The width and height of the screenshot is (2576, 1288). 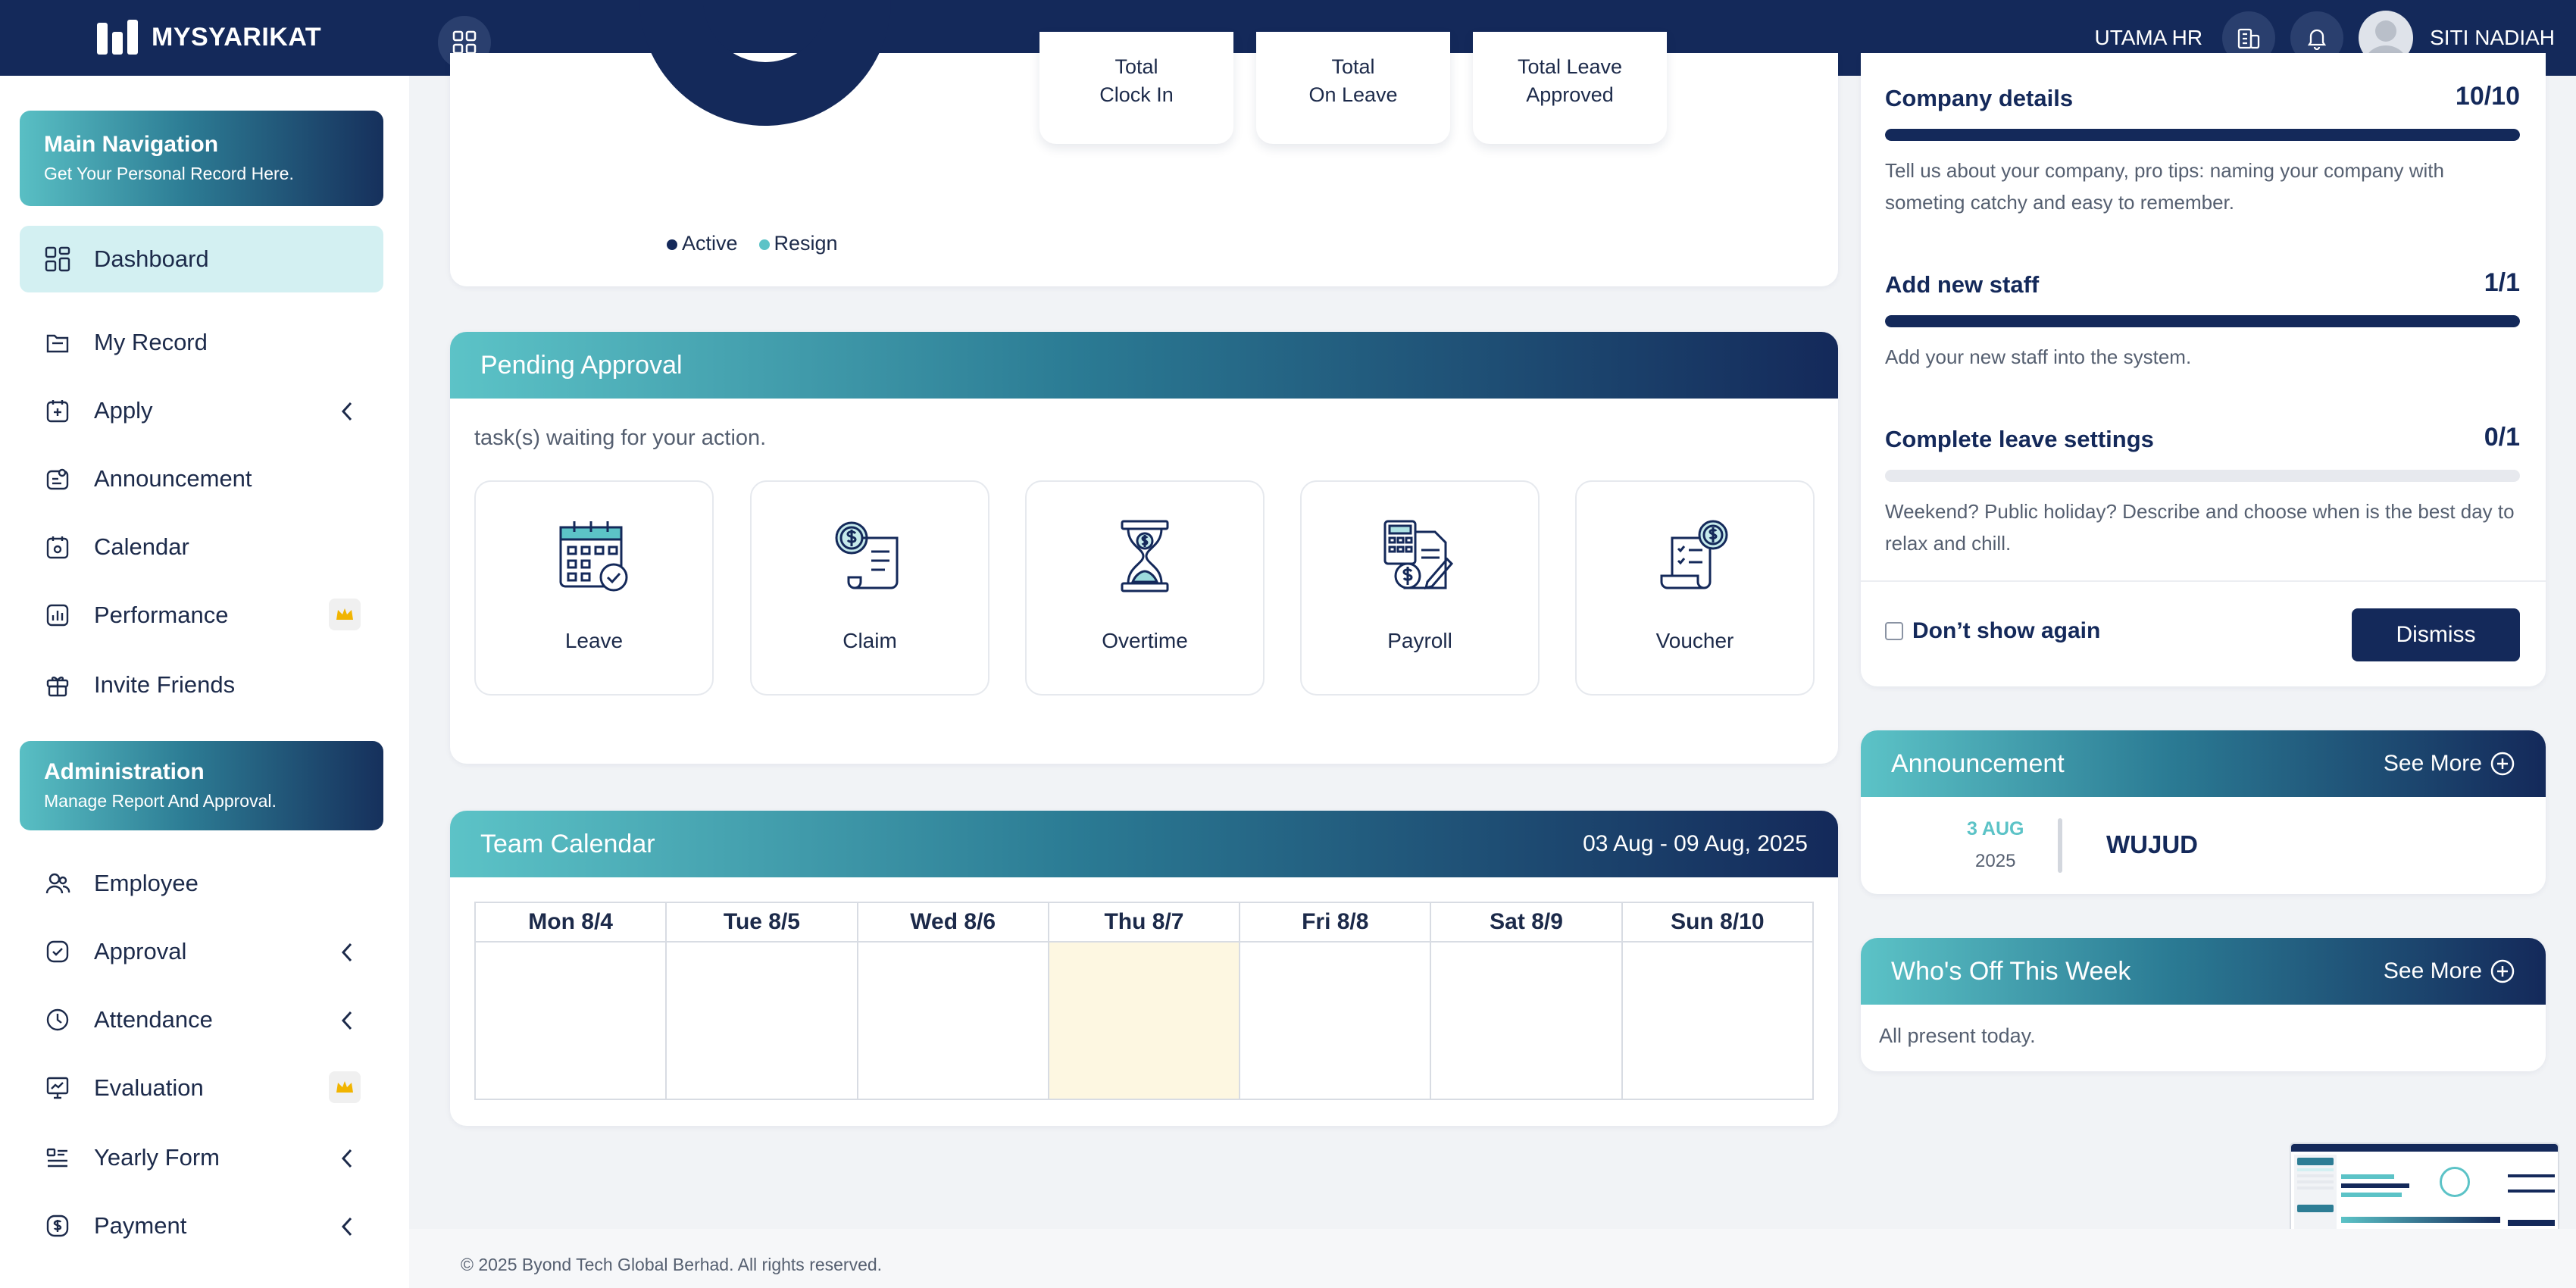 What do you see at coordinates (202, 951) in the screenshot?
I see `sidebar-item-approval: Approval` at bounding box center [202, 951].